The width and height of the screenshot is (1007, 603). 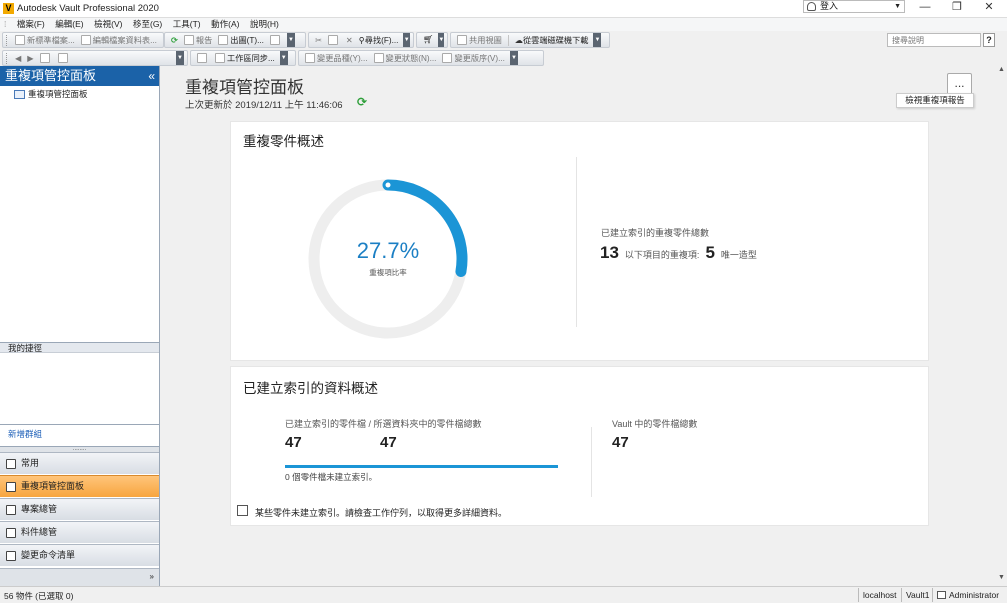 What do you see at coordinates (925, 8) in the screenshot?
I see `minimize-button: —` at bounding box center [925, 8].